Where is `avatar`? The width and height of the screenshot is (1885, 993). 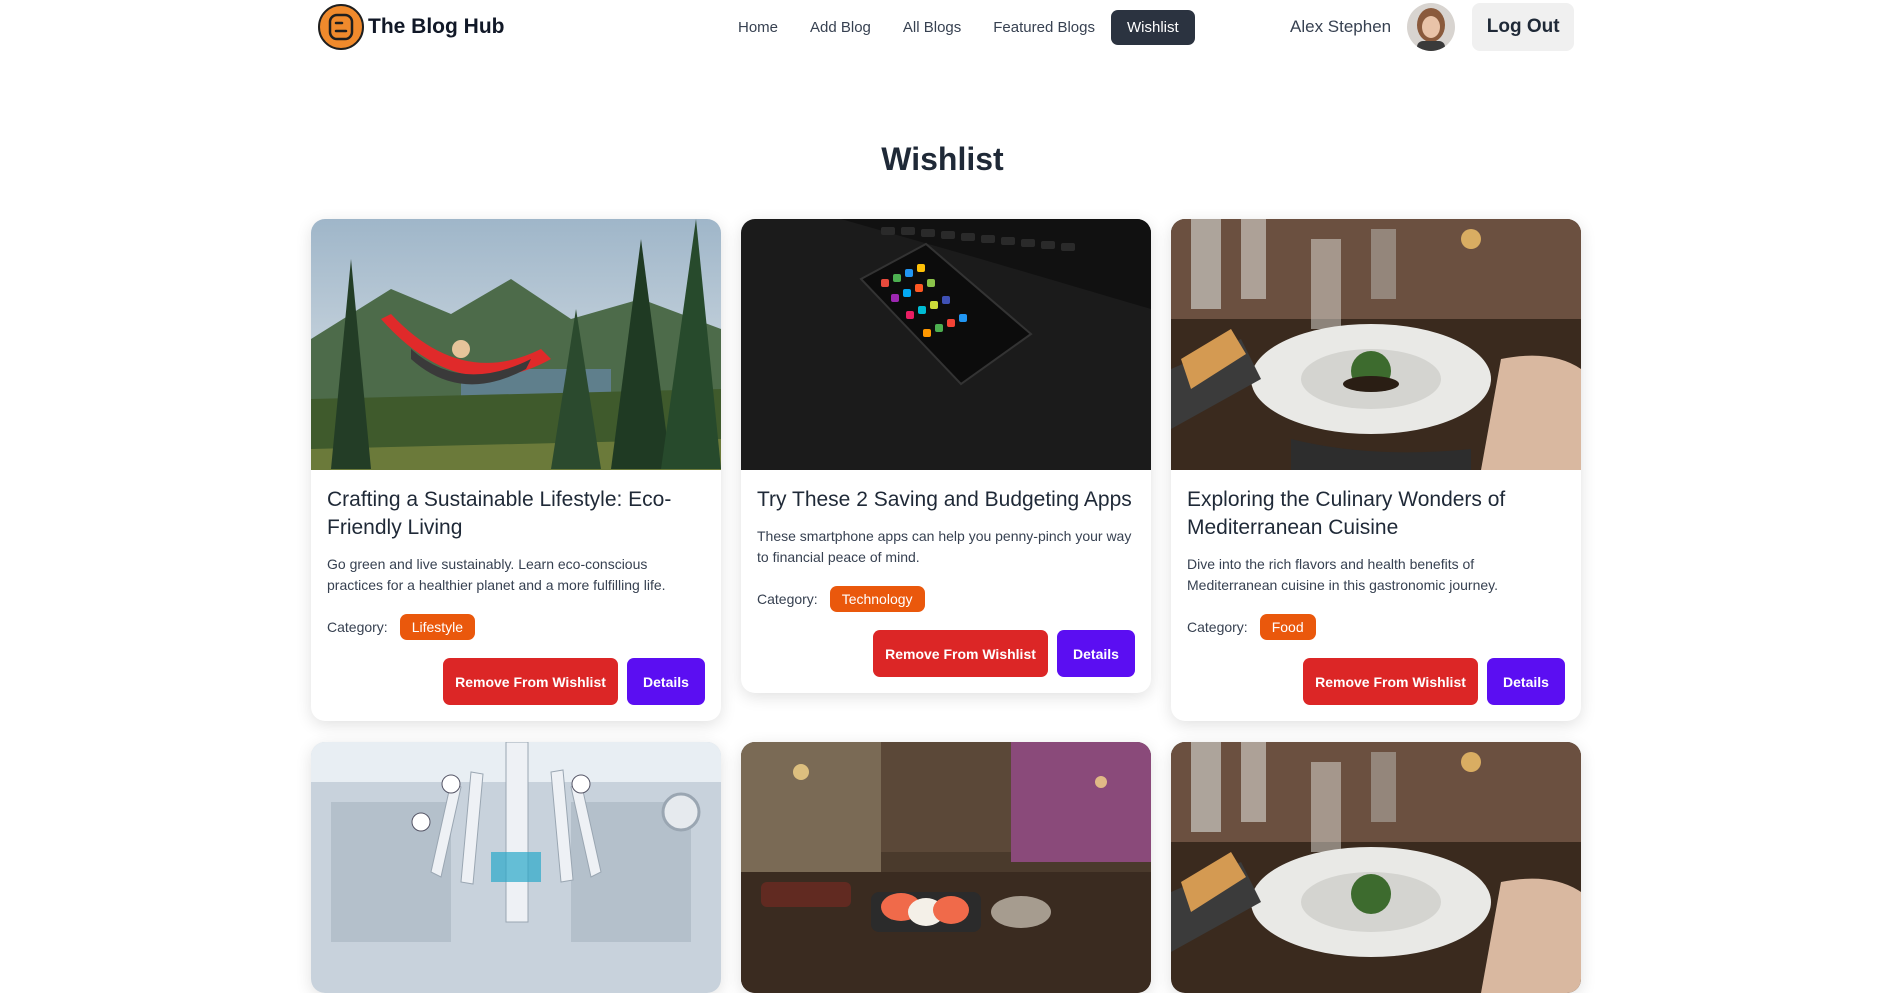
avatar is located at coordinates (1431, 27).